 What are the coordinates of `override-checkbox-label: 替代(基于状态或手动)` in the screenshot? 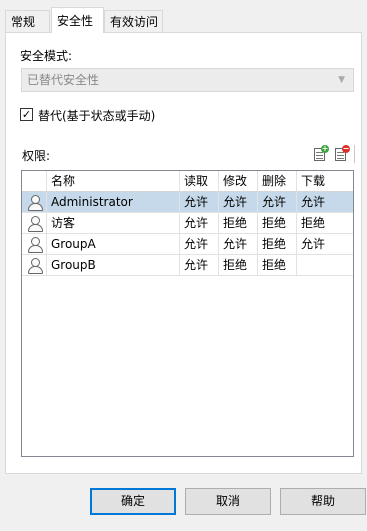 It's located at (96, 115).